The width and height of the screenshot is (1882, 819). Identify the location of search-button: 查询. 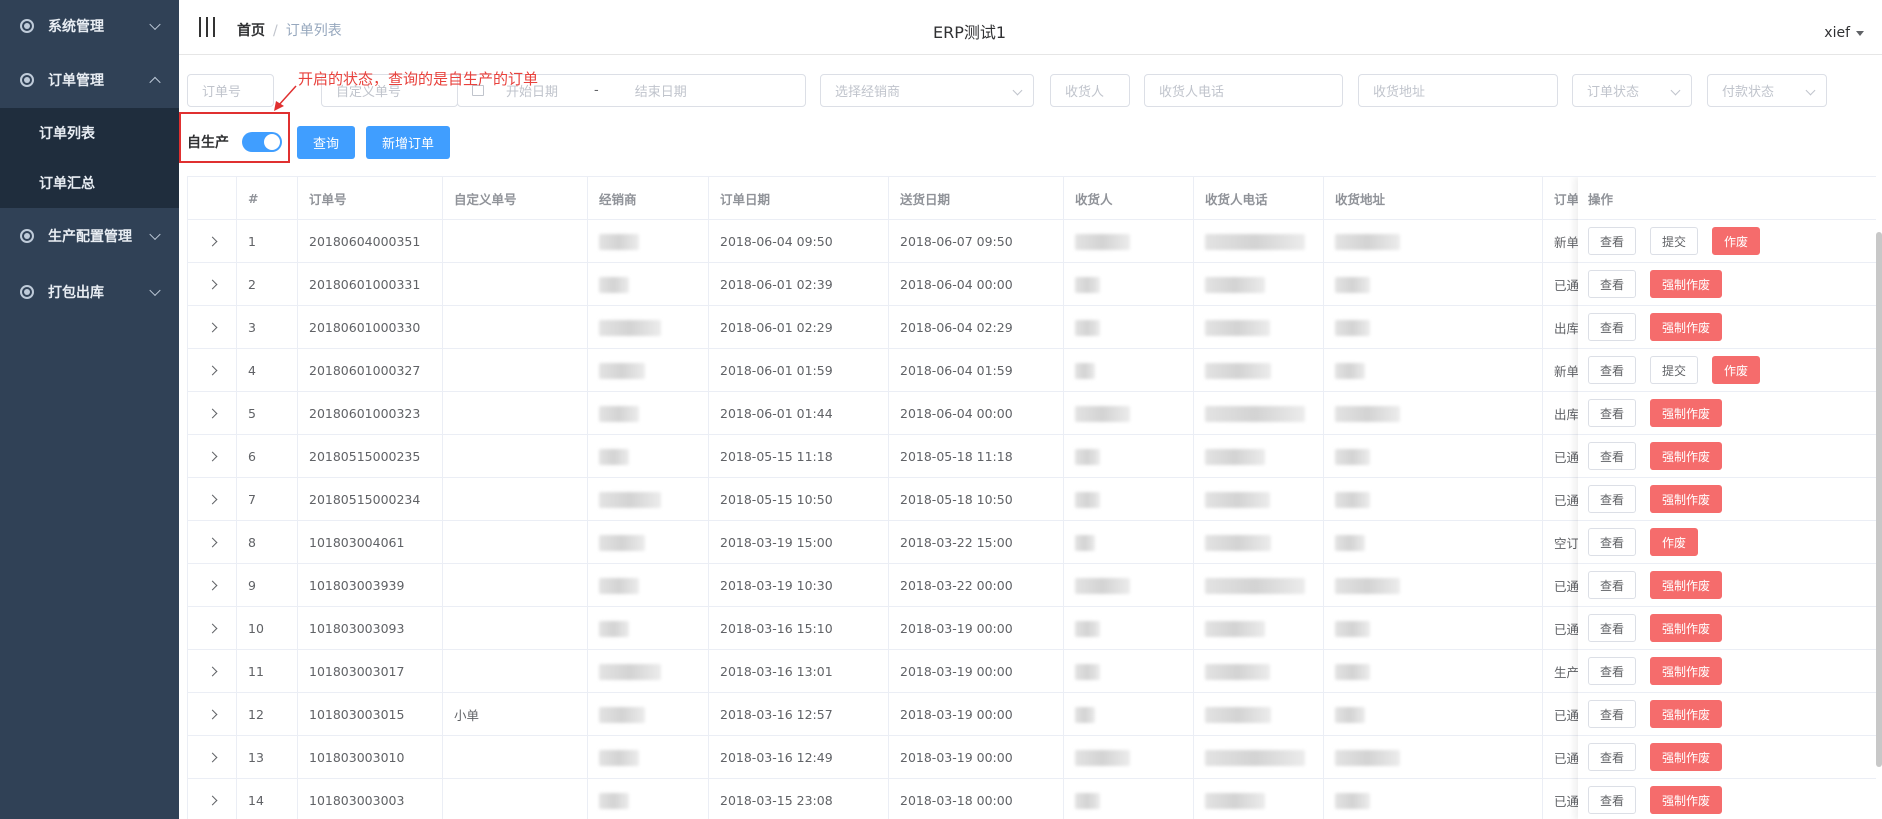
(326, 142).